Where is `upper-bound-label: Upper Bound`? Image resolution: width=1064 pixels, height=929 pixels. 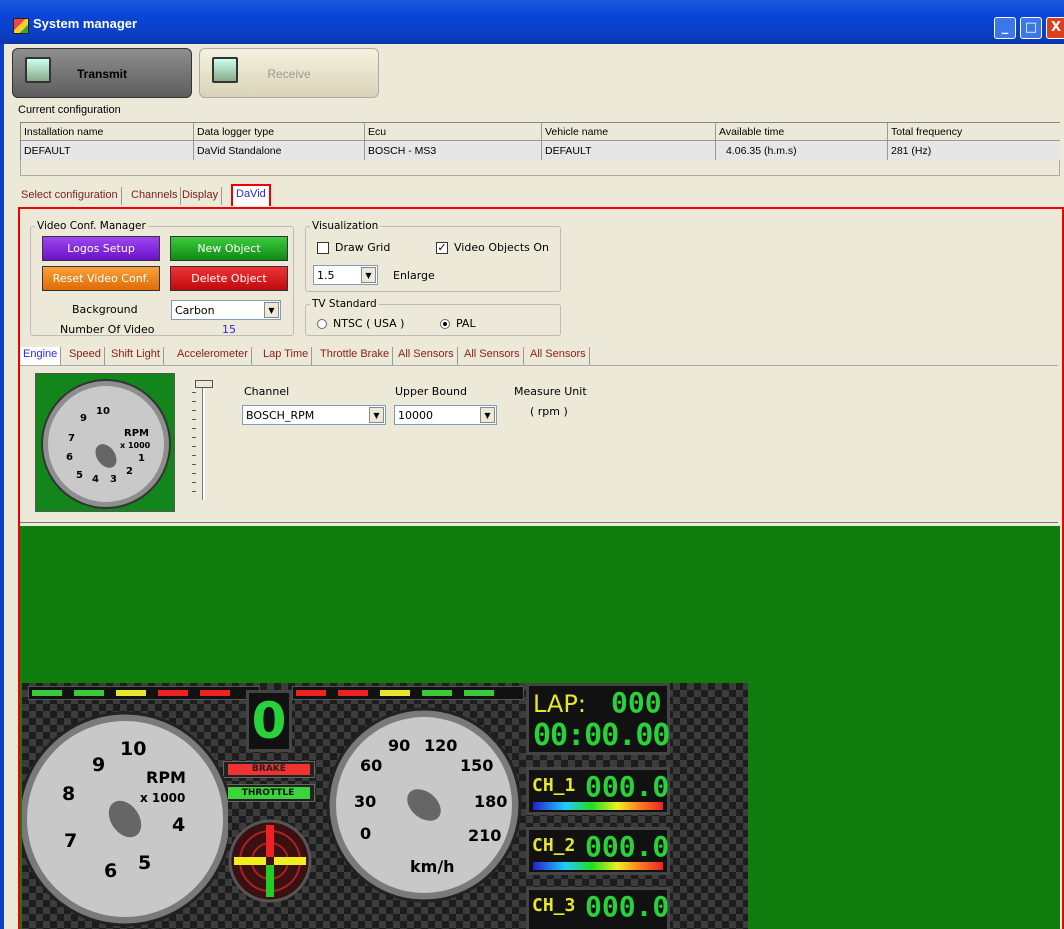 upper-bound-label: Upper Bound is located at coordinates (431, 391).